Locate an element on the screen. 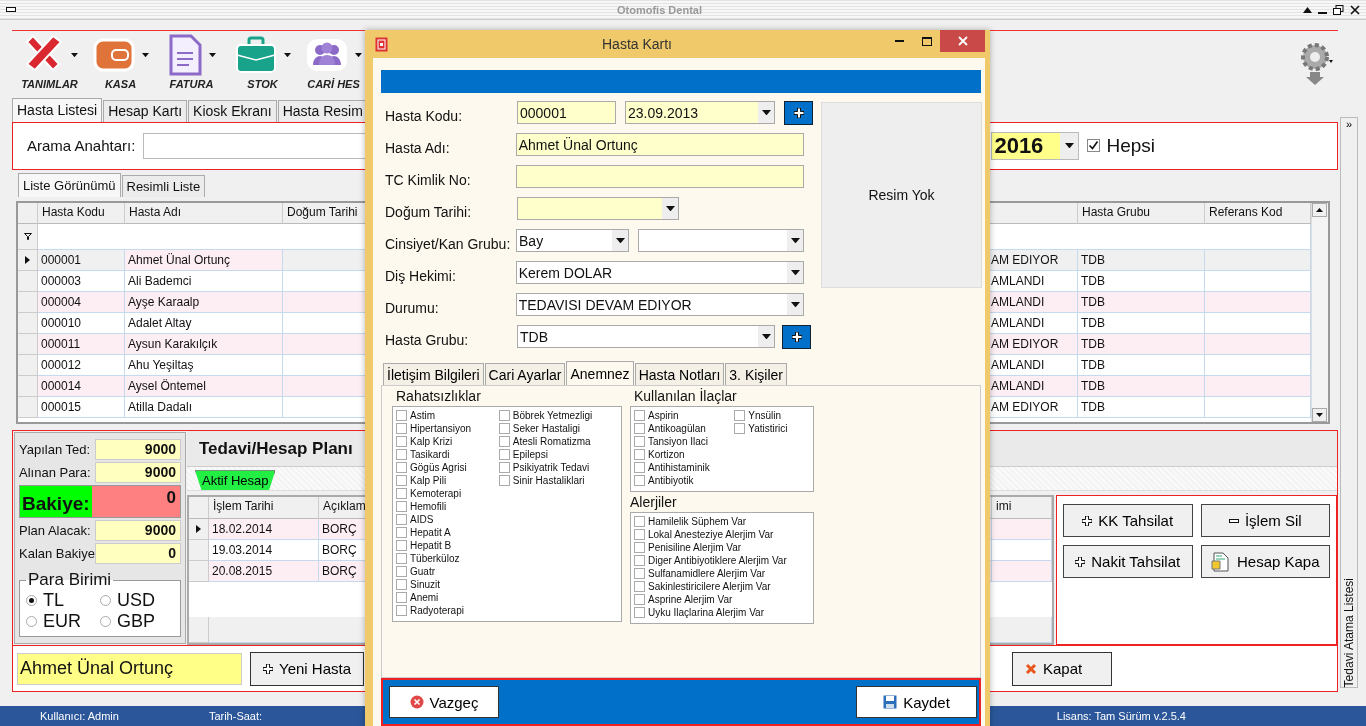  checkbox-option: Epilepsi is located at coordinates (558, 454).